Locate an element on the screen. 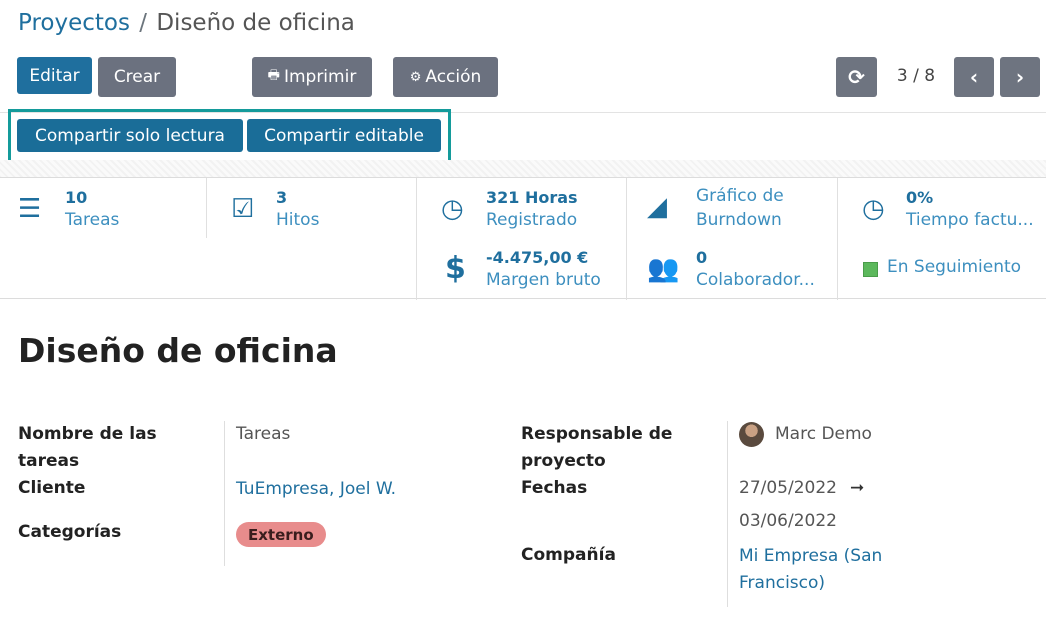  stat-margin-label: Margen bruto is located at coordinates (543, 280).